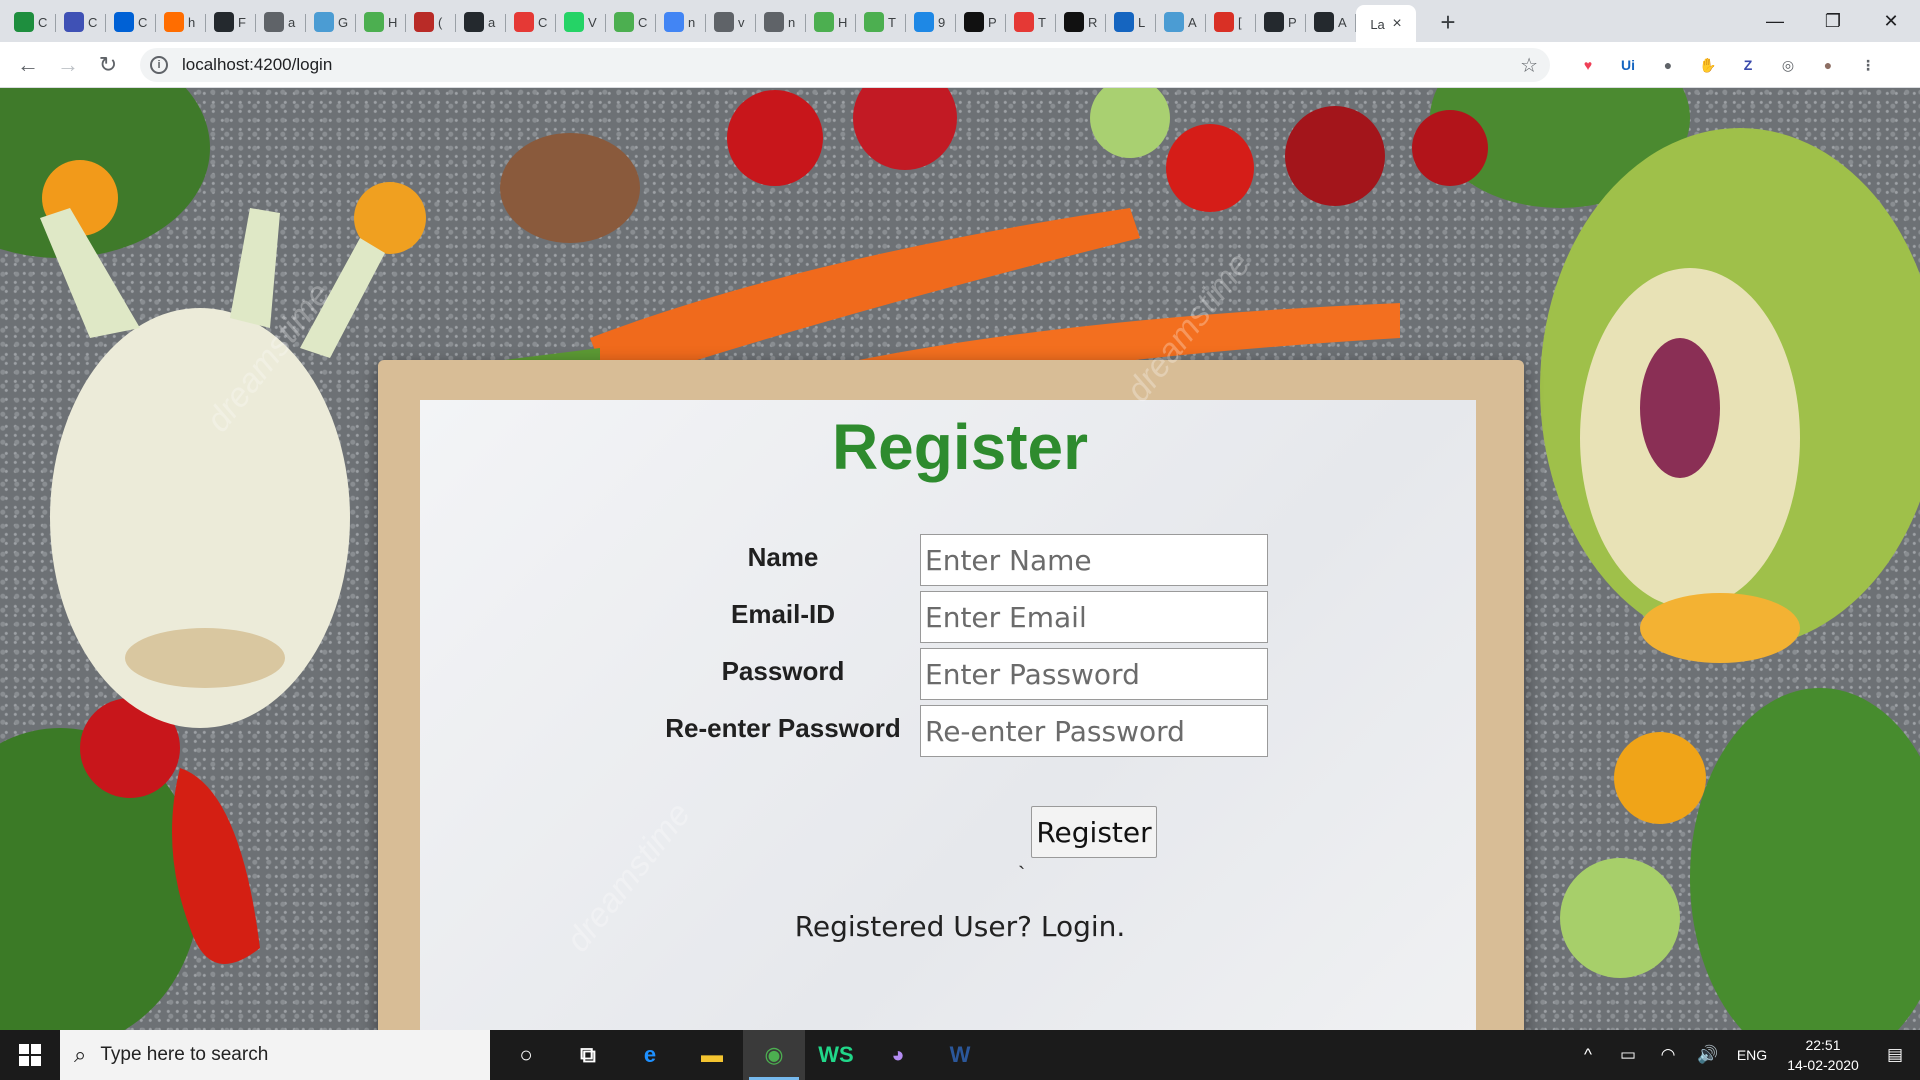  What do you see at coordinates (1124, 22) in the screenshot?
I see `wave-icon` at bounding box center [1124, 22].